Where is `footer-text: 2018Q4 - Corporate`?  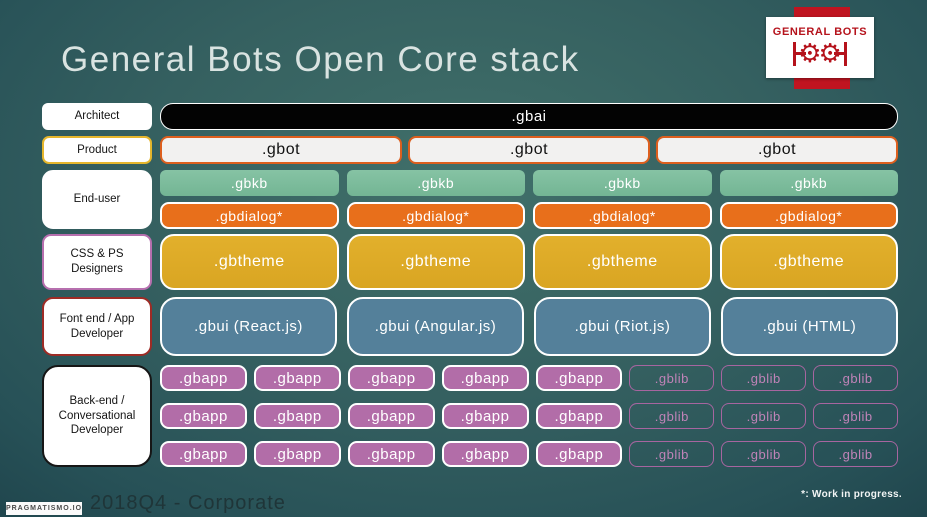
footer-text: 2018Q4 - Corporate is located at coordinates (188, 503).